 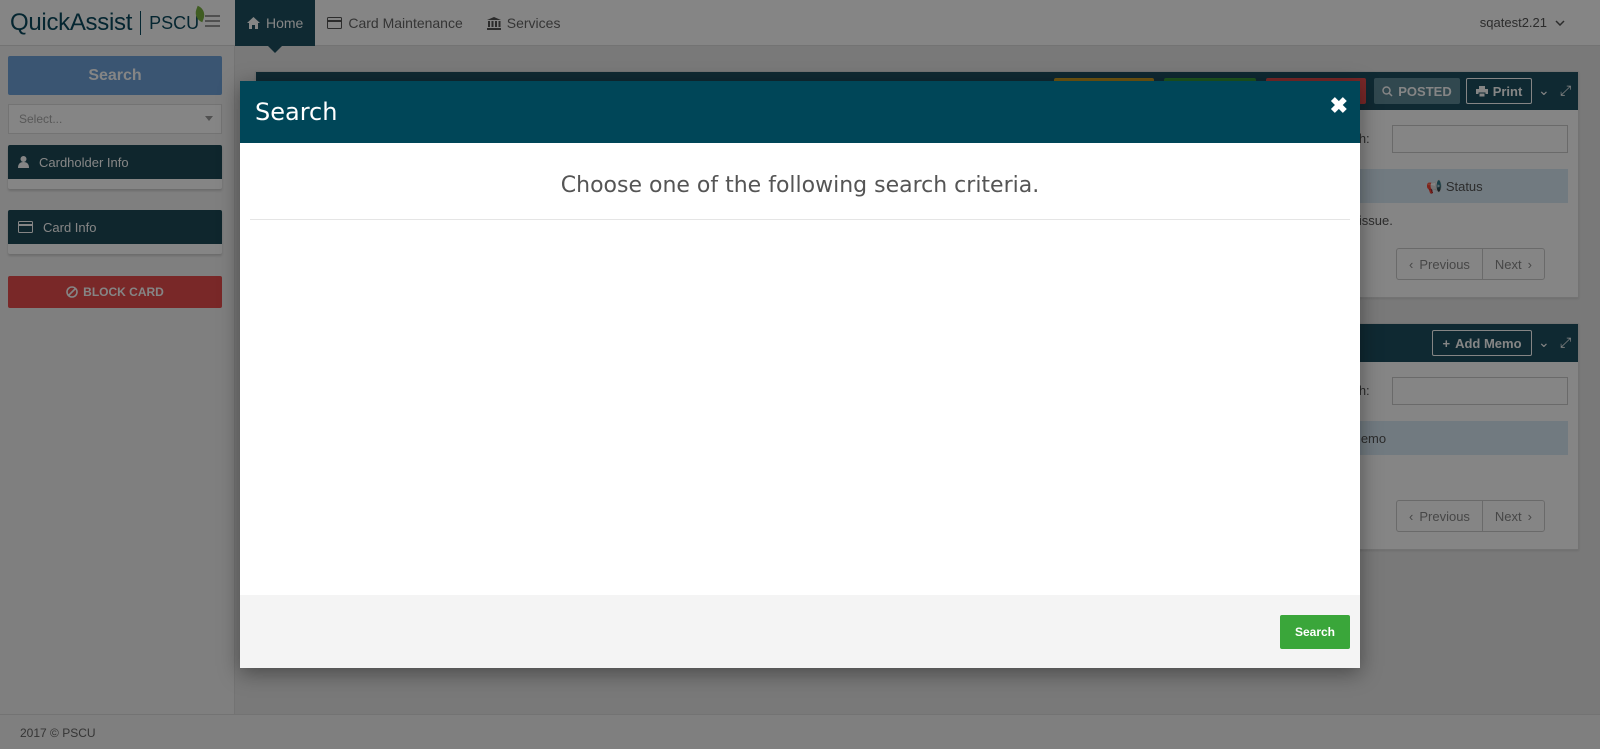 What do you see at coordinates (296, 112) in the screenshot?
I see `modal-title: Search` at bounding box center [296, 112].